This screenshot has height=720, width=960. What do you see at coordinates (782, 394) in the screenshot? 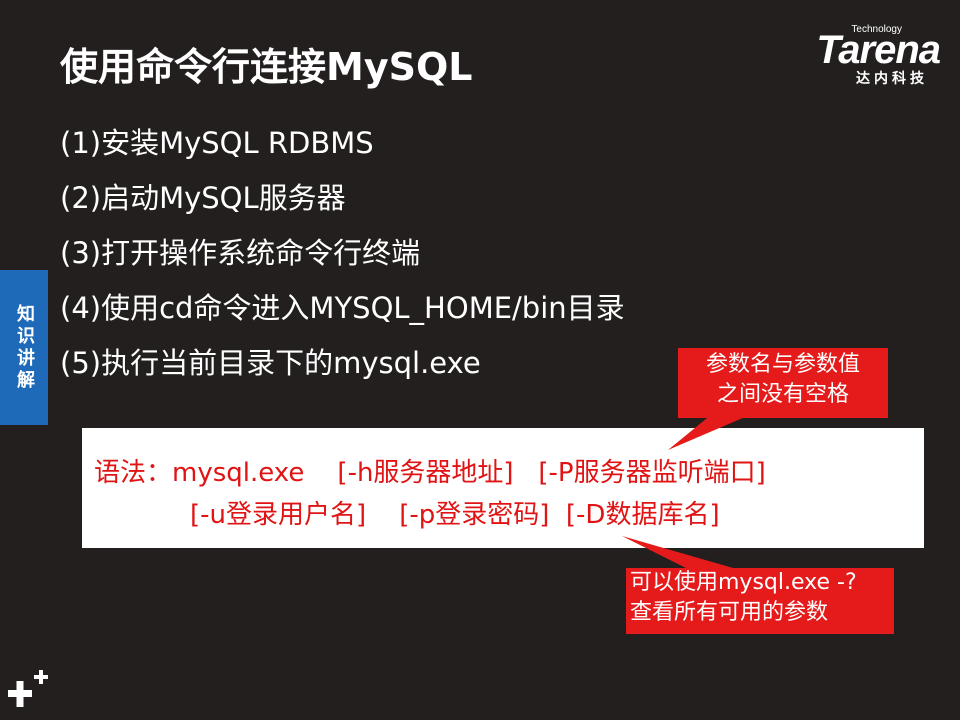
I see `callout-top-line-2: 之间没有空格` at bounding box center [782, 394].